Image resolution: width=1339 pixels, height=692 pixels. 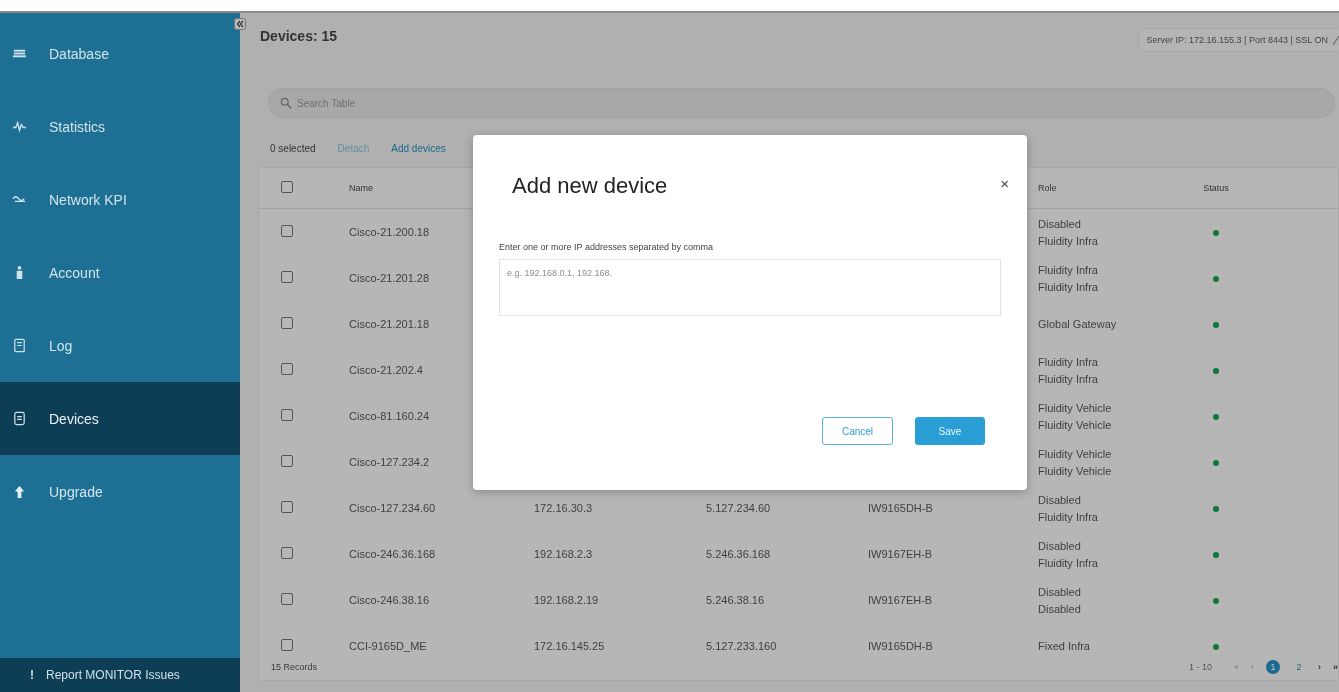 I want to click on column-header: Status, so click(x=1216, y=188).